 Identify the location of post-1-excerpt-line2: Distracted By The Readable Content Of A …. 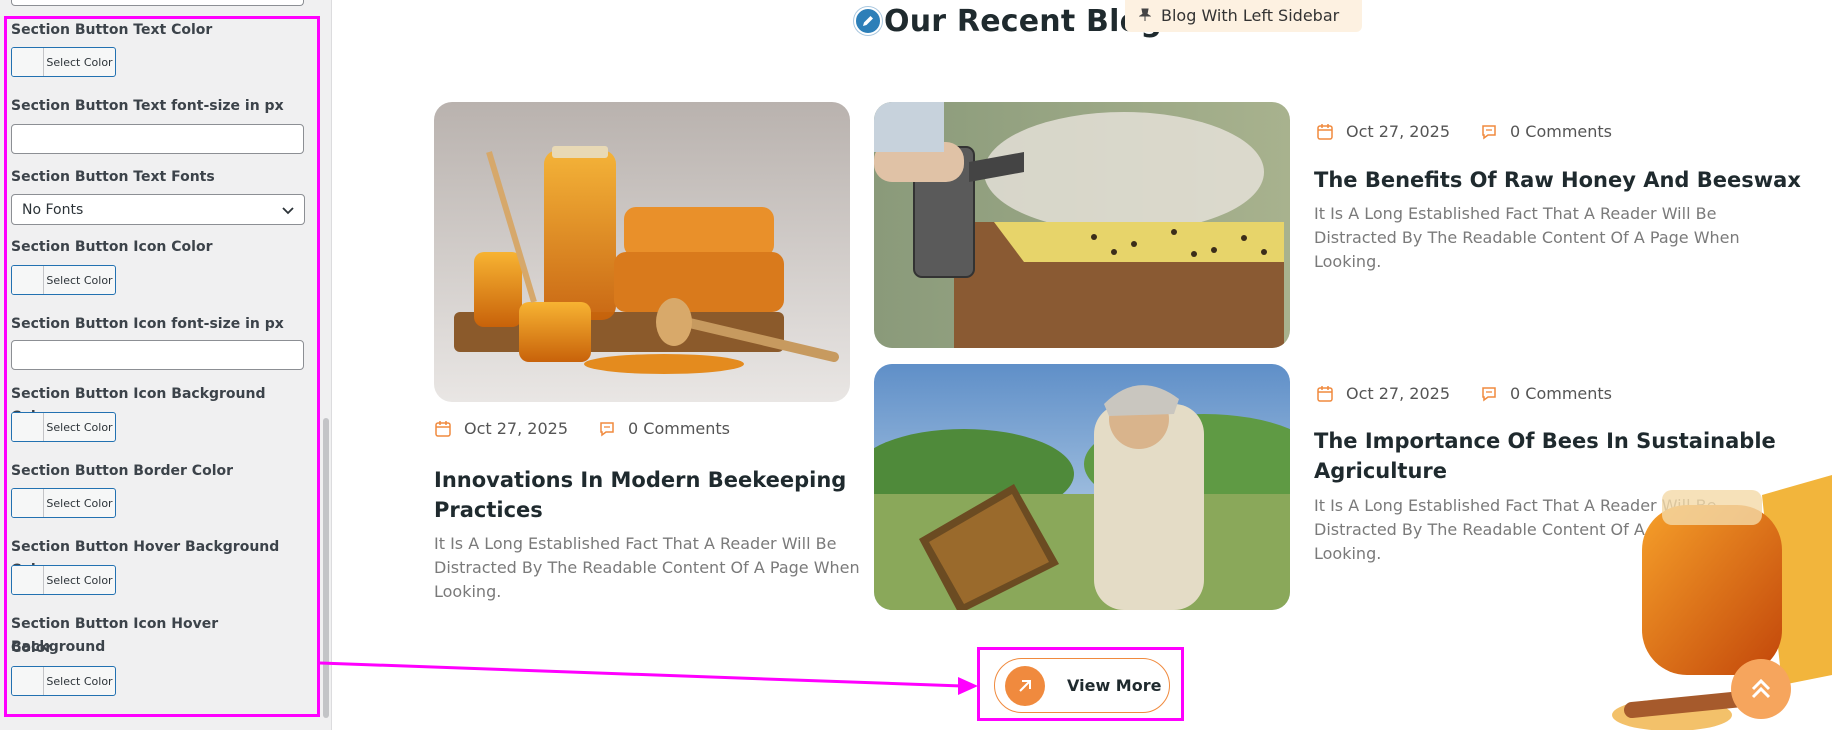
(647, 567).